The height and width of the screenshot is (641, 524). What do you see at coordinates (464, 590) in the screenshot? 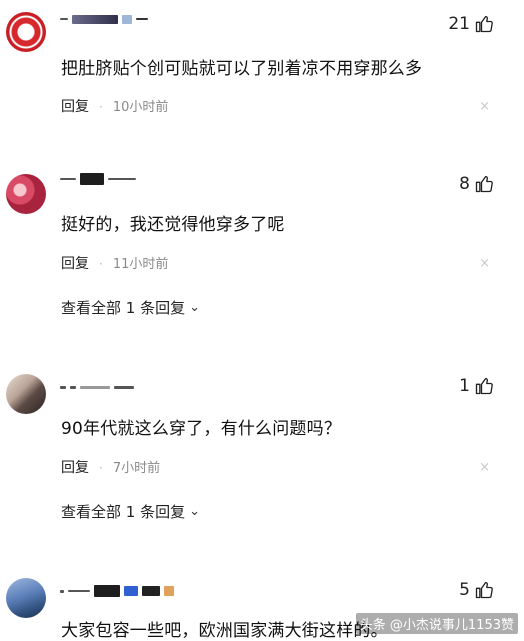
I see `like-count: 5` at bounding box center [464, 590].